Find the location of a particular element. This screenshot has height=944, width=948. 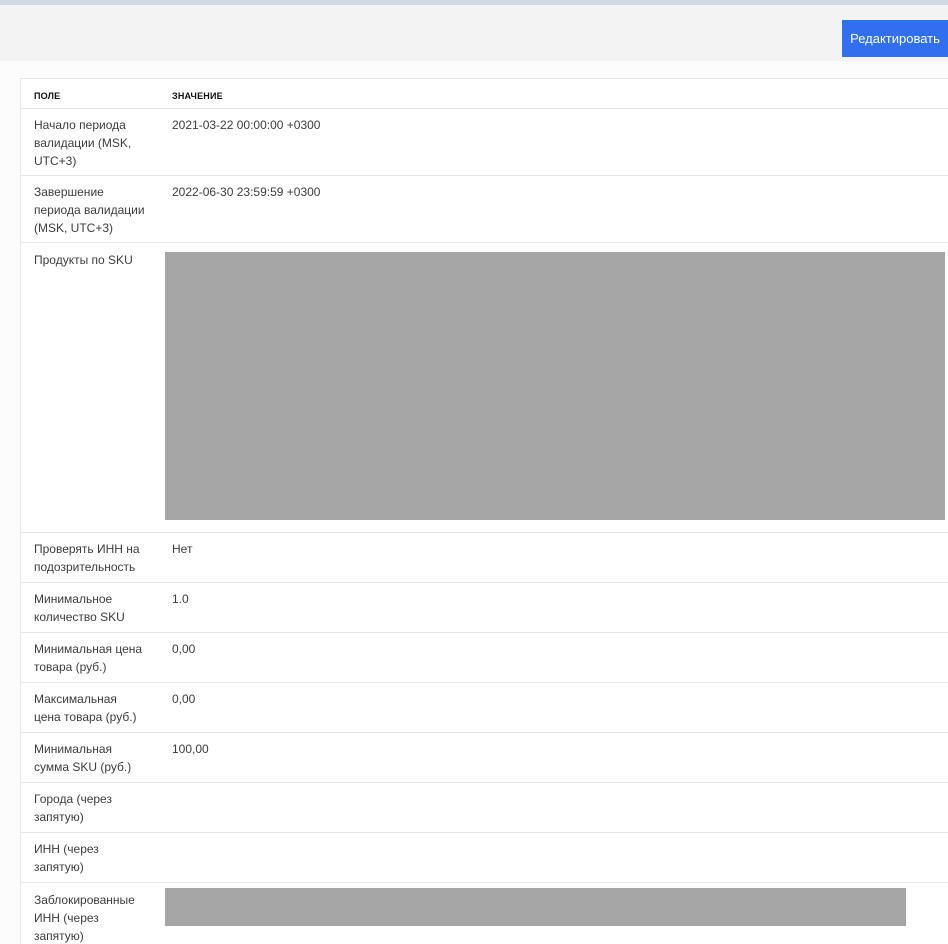

field-label: Проверять ИНН на подозрительность is located at coordinates (87, 558).